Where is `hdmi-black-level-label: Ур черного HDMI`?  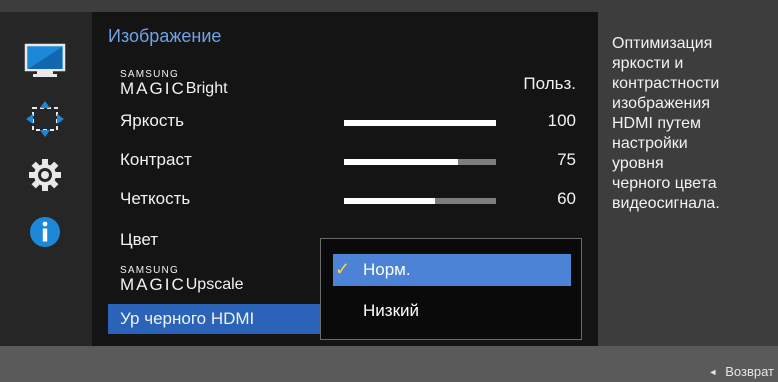 hdmi-black-level-label: Ур черного HDMI is located at coordinates (187, 318).